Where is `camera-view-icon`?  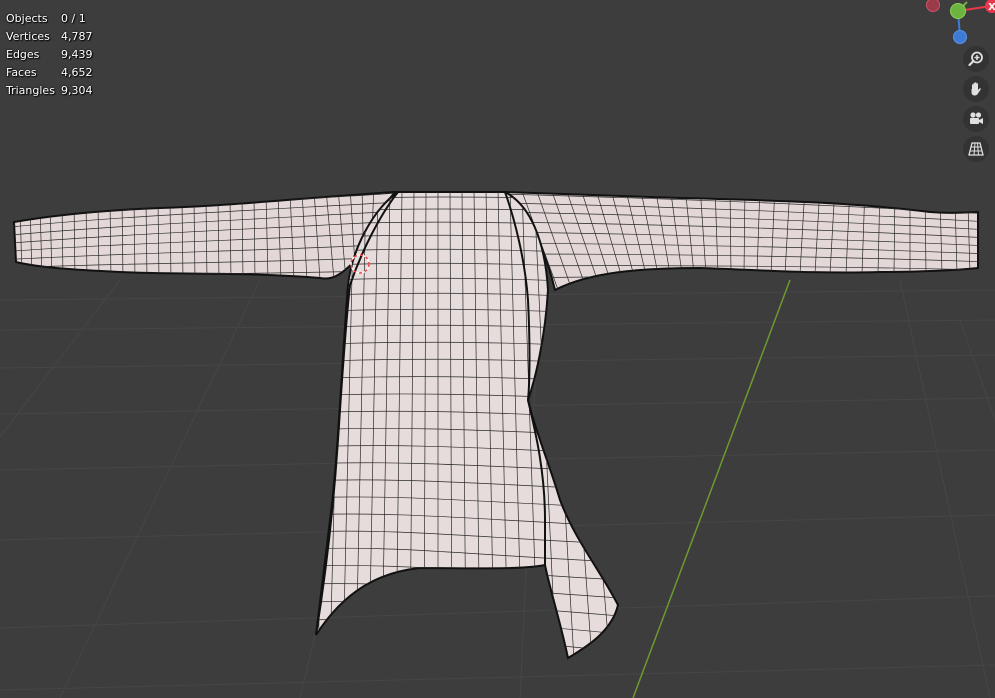
camera-view-icon is located at coordinates (976, 118).